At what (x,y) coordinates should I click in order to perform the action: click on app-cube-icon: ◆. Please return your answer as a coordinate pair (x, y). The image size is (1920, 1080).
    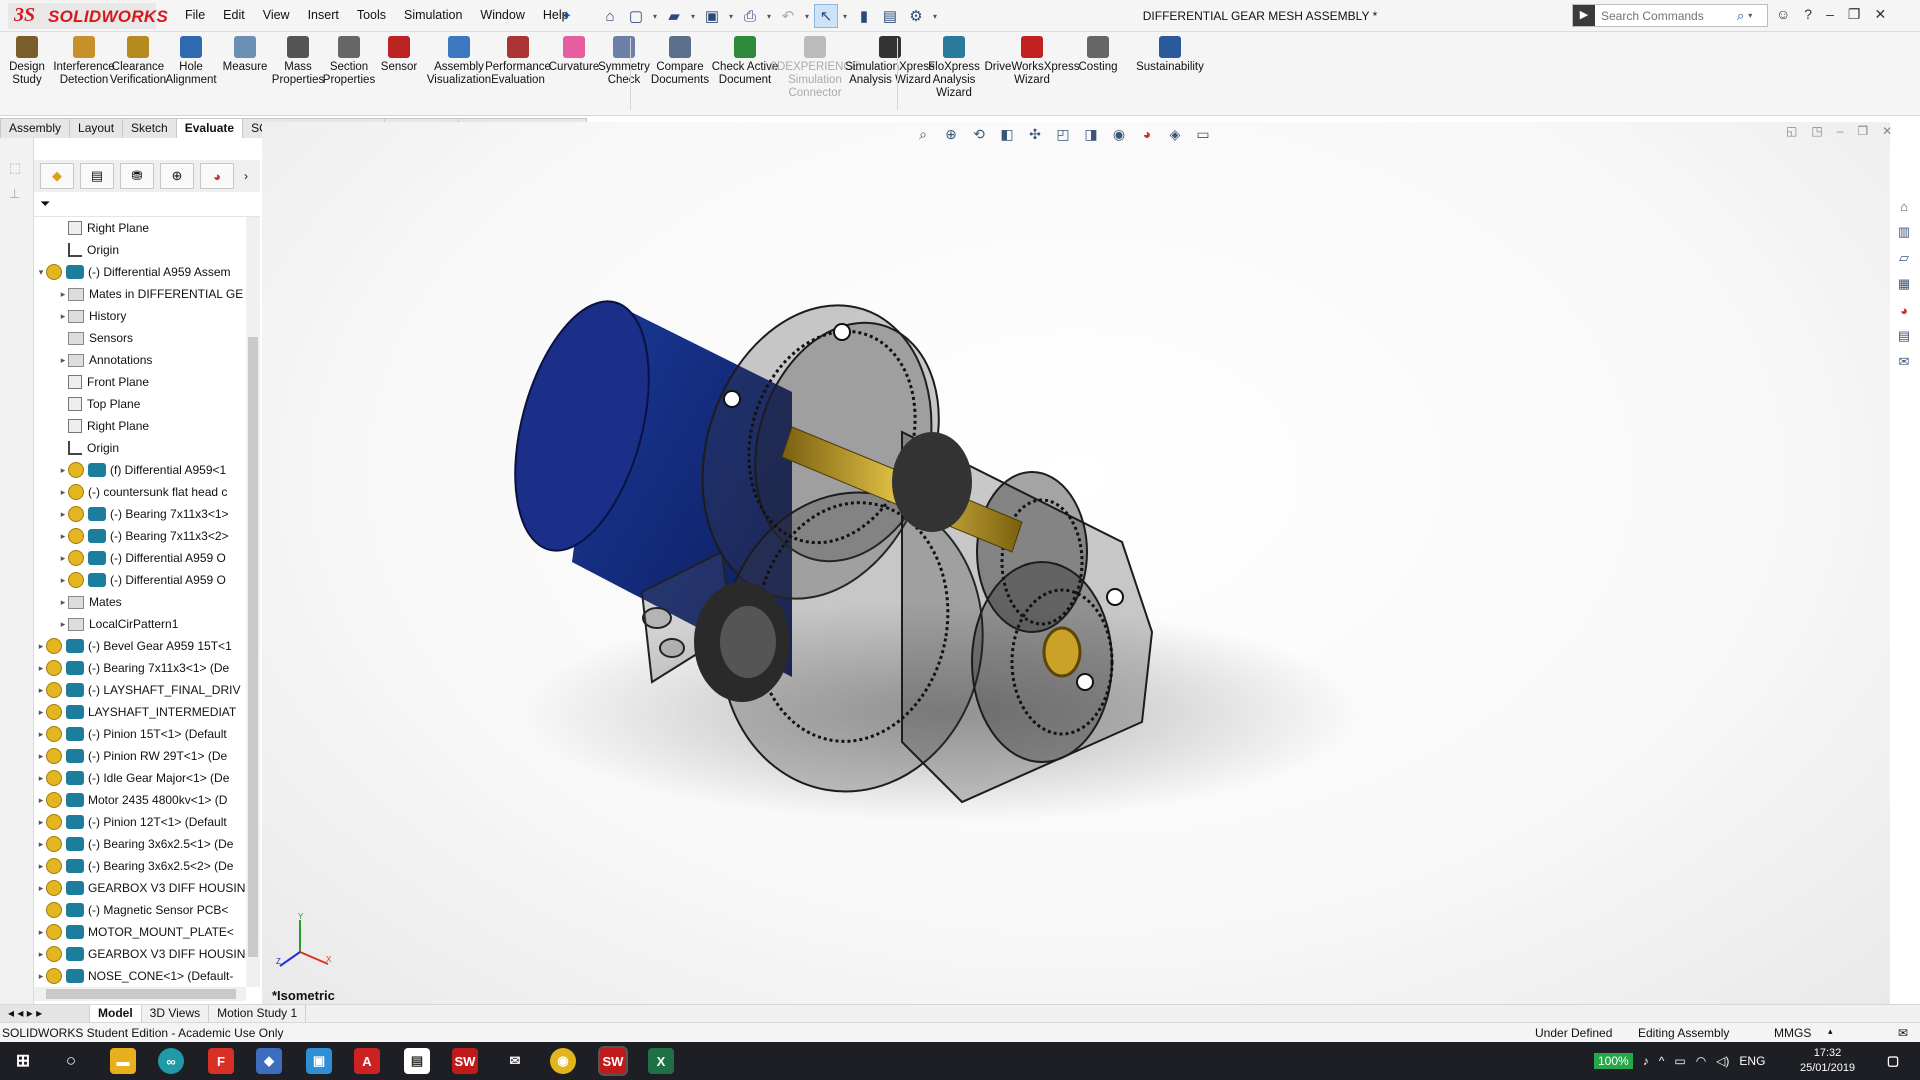
    Looking at the image, I should click on (269, 1061).